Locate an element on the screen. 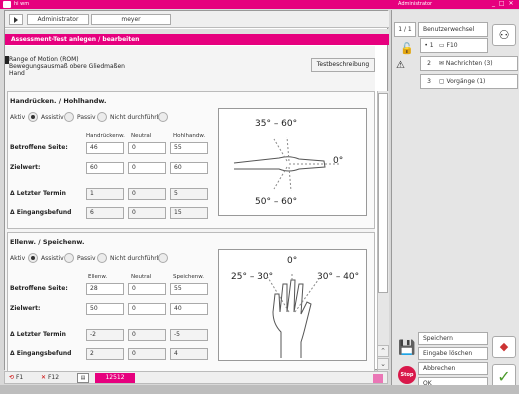 The image size is (519, 394). tab-label: F10 is located at coordinates (452, 45).